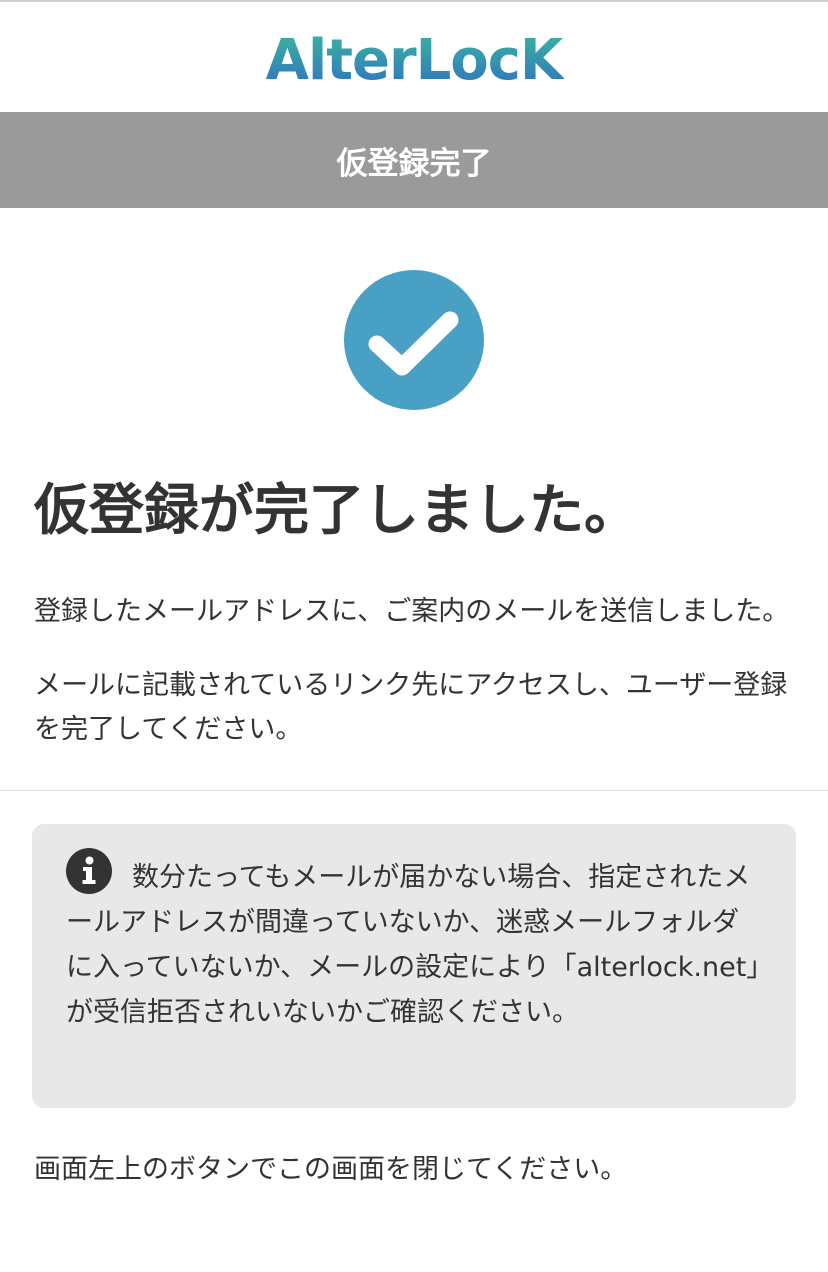 The width and height of the screenshot is (828, 1272). I want to click on paragraph-sent-notice: 登録したメールアドレスに、ご案内のメールを送信しました。, so click(412, 611).